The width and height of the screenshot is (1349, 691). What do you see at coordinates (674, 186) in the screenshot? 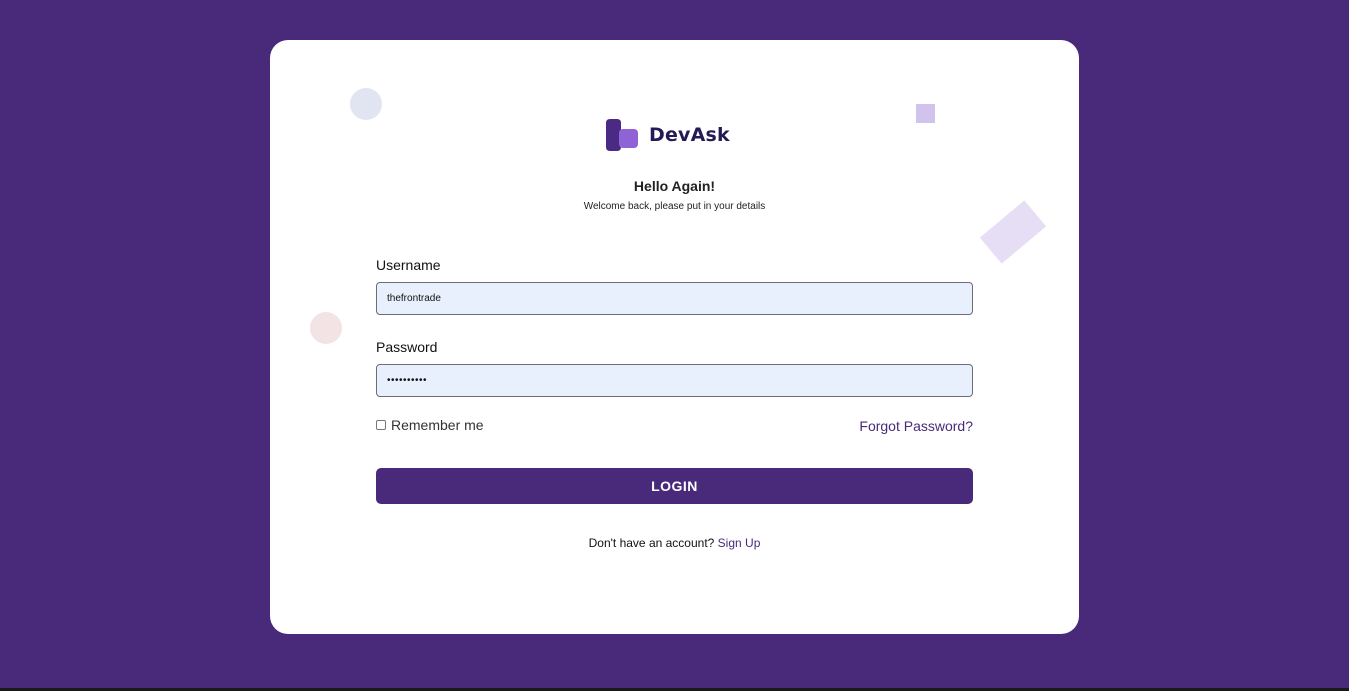
I see `page-title: Hello Again!` at bounding box center [674, 186].